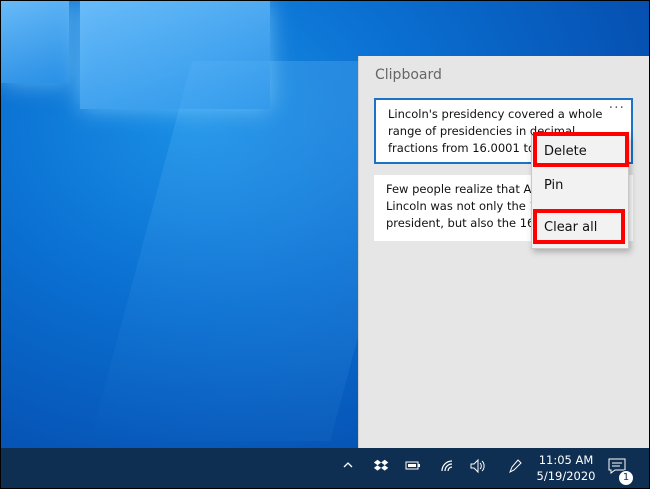 The height and width of the screenshot is (489, 650). Describe the element at coordinates (413, 467) in the screenshot. I see `battery-icon` at that location.